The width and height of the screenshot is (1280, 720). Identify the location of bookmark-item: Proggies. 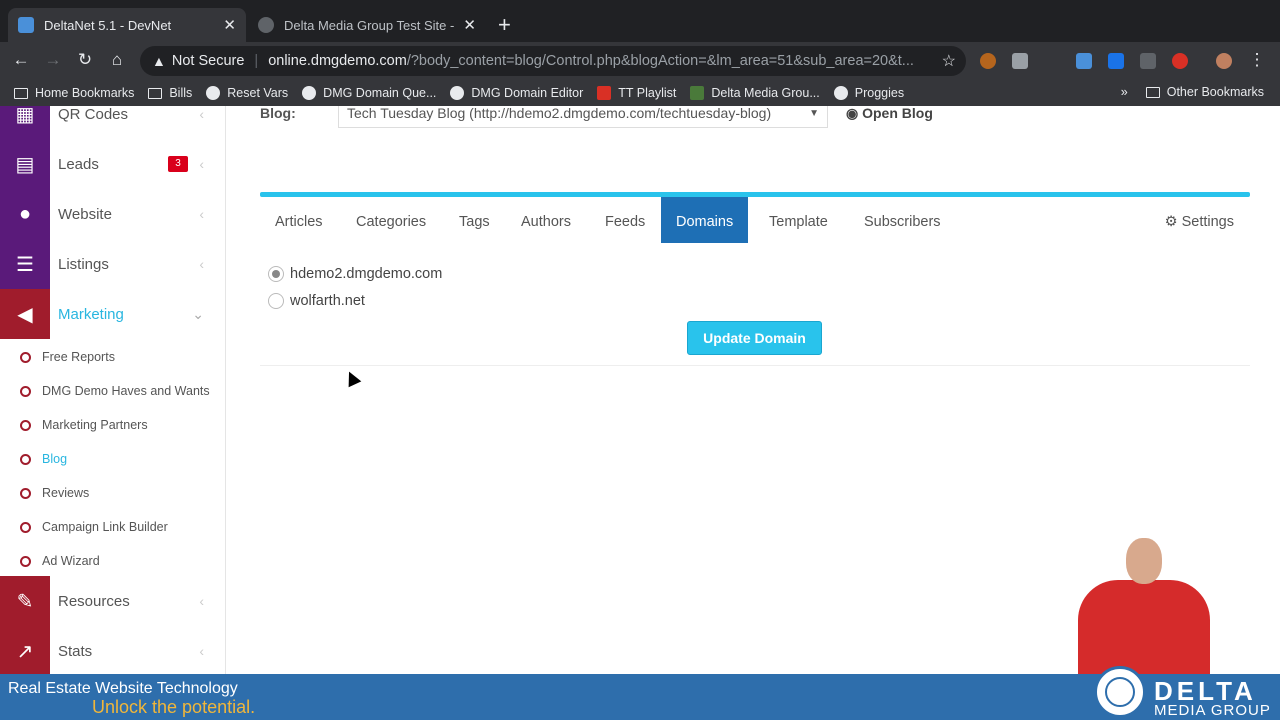
(868, 93).